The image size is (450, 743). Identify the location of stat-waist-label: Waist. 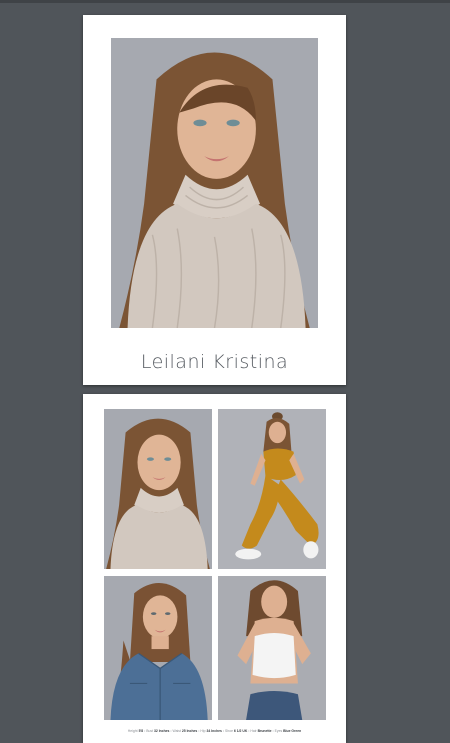
(176, 731).